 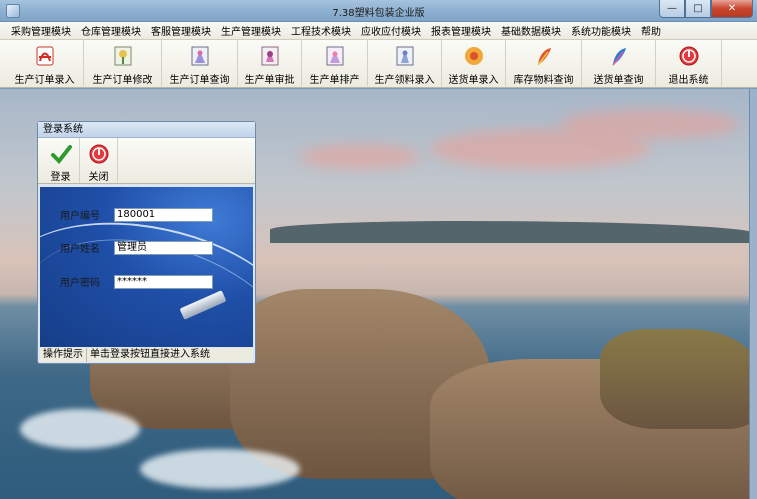 I want to click on login-button: 登录, so click(x=61, y=160).